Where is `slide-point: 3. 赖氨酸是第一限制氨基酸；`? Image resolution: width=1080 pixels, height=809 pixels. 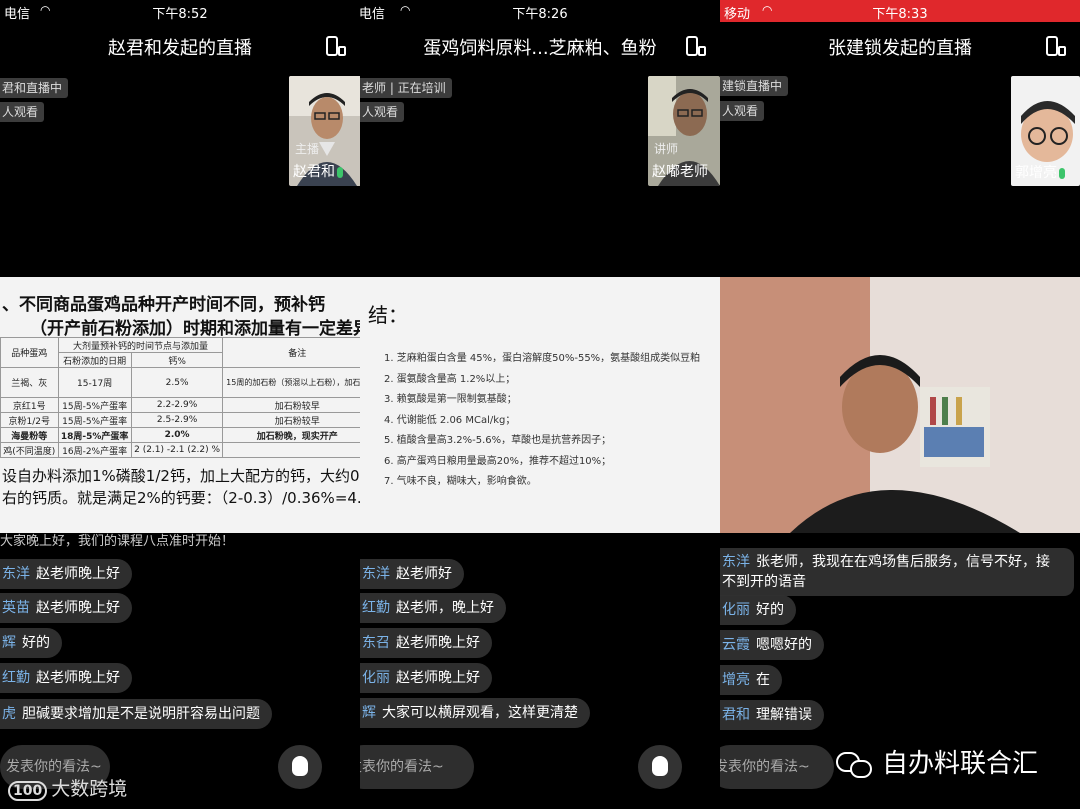 slide-point: 3. 赖氨酸是第一限制氨基酸； is located at coordinates (450, 399).